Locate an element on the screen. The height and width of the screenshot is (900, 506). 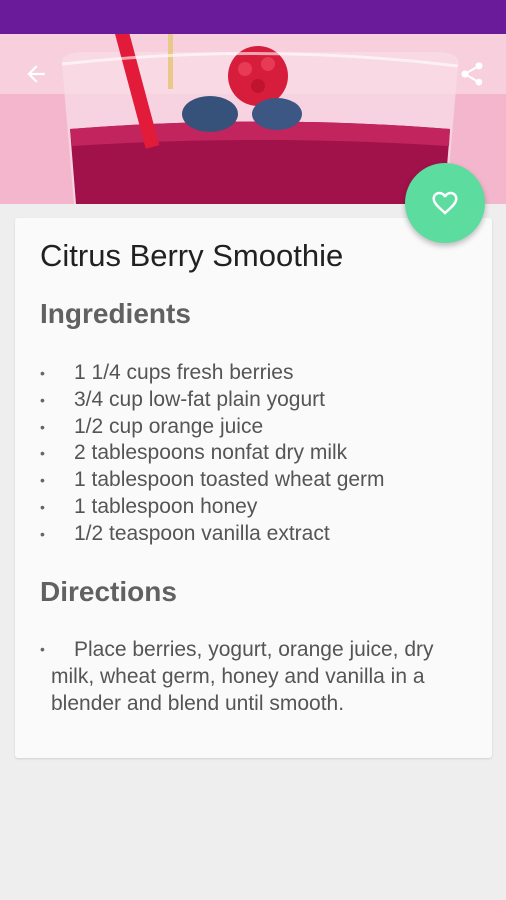
back-button is located at coordinates (36, 74).